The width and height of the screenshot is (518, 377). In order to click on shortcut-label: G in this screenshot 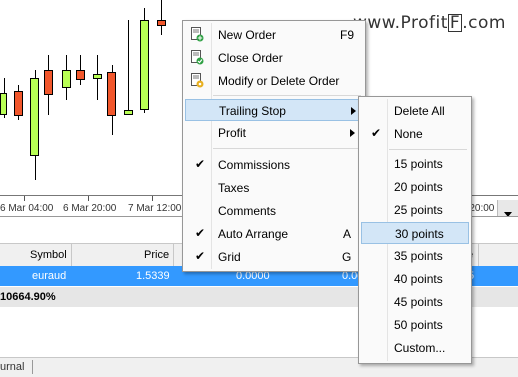, I will do `click(347, 257)`.